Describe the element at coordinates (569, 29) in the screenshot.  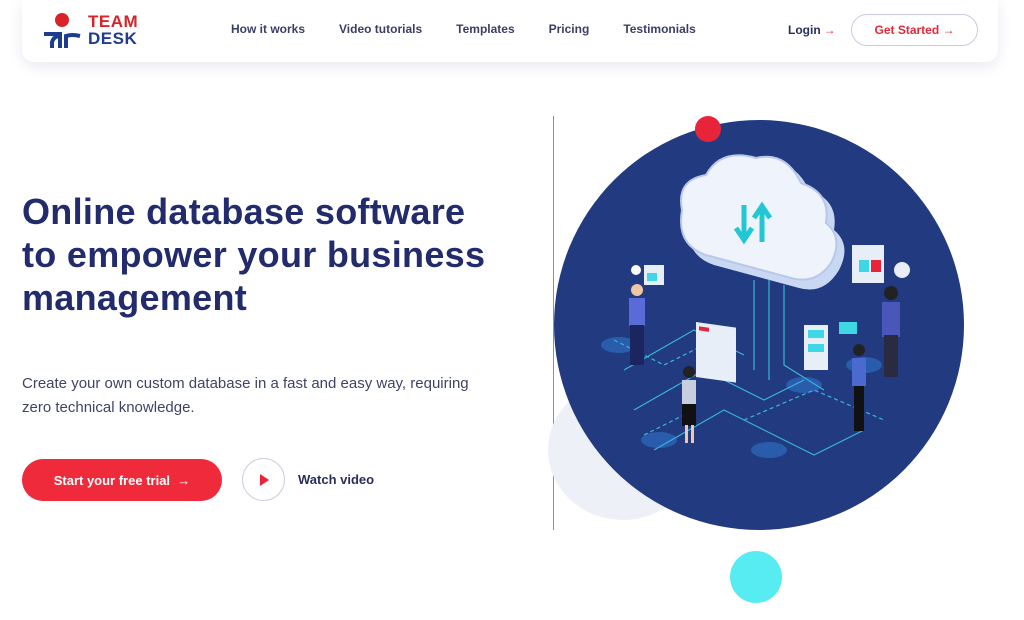
I see `nav-item-pricing: Pricing` at that location.